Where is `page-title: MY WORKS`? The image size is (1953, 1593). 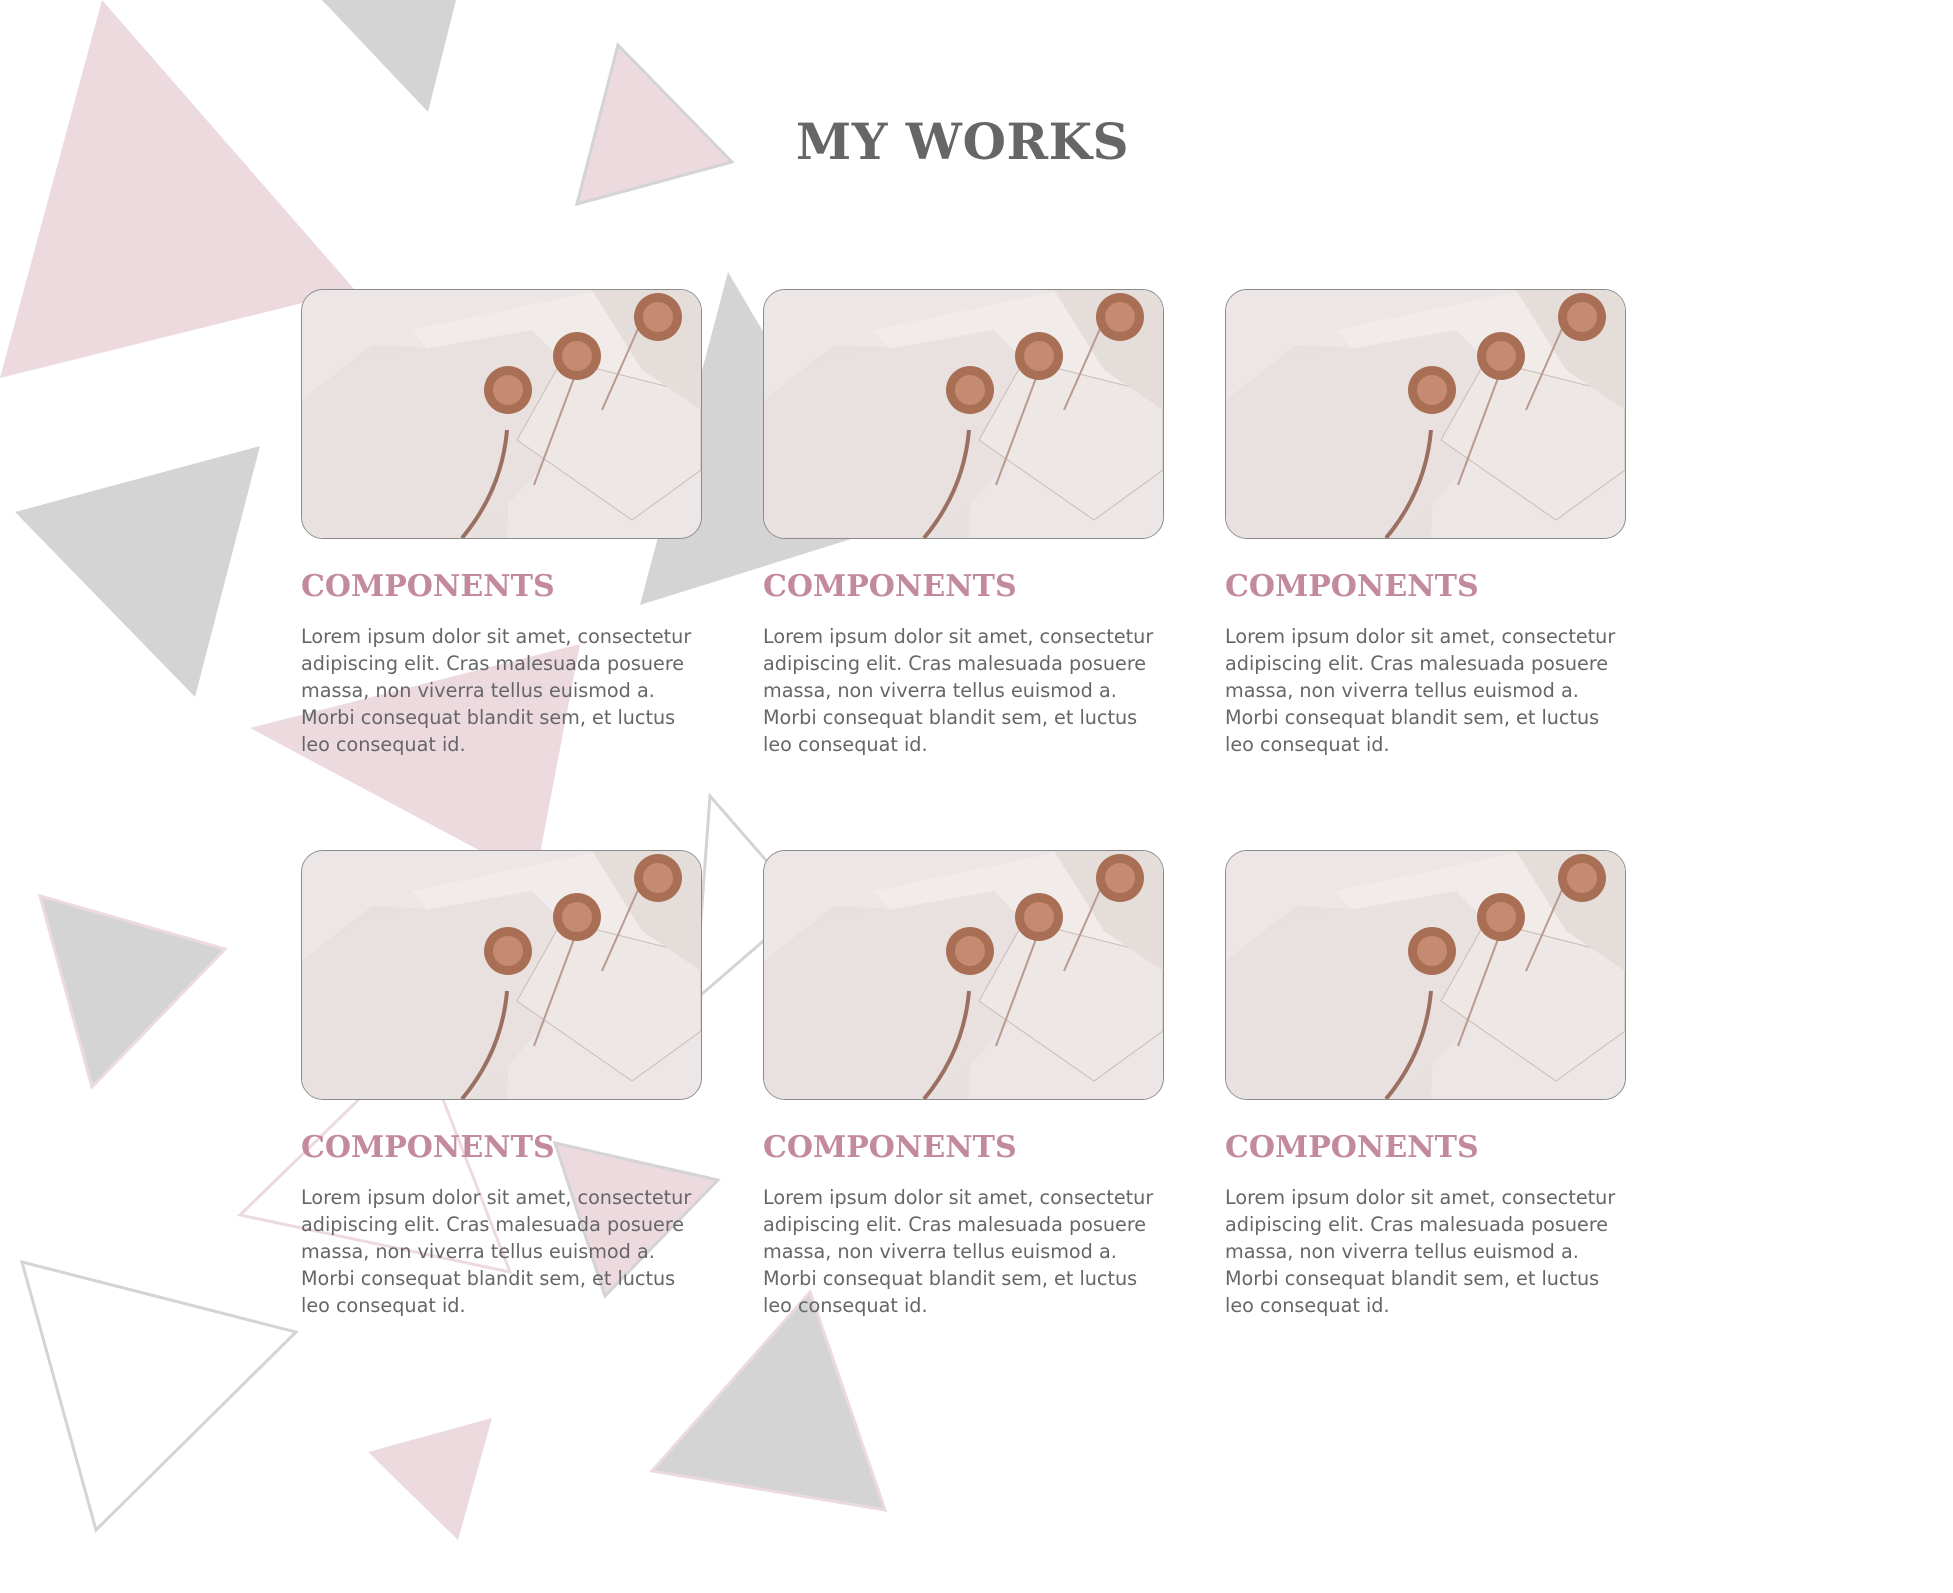 page-title: MY WORKS is located at coordinates (962, 141).